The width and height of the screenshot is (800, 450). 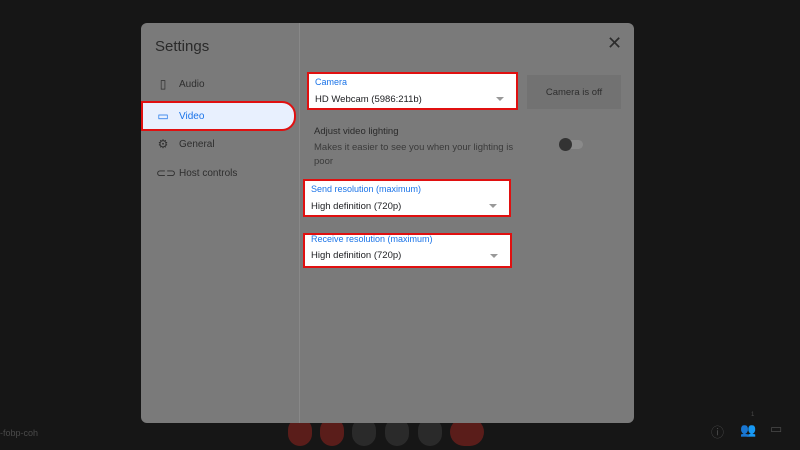 I want to click on toggle-knob, so click(x=565, y=144).